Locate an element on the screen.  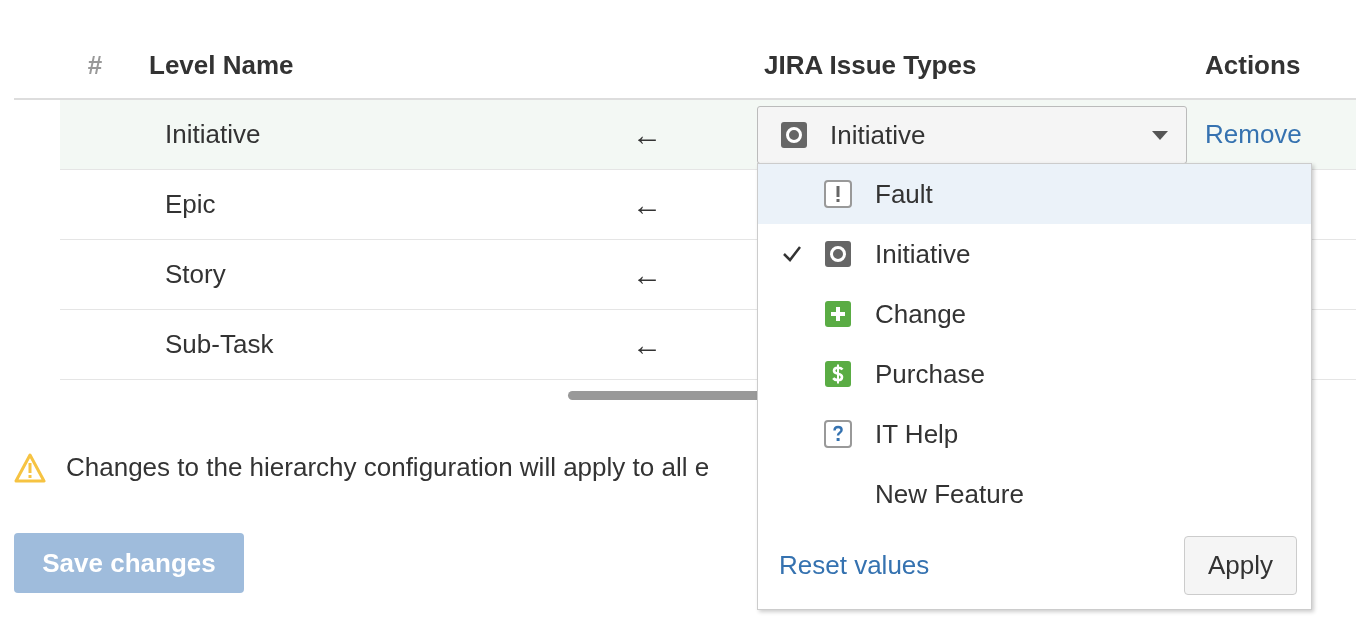
column-header: JIRA Issue Types is located at coordinates (870, 66).